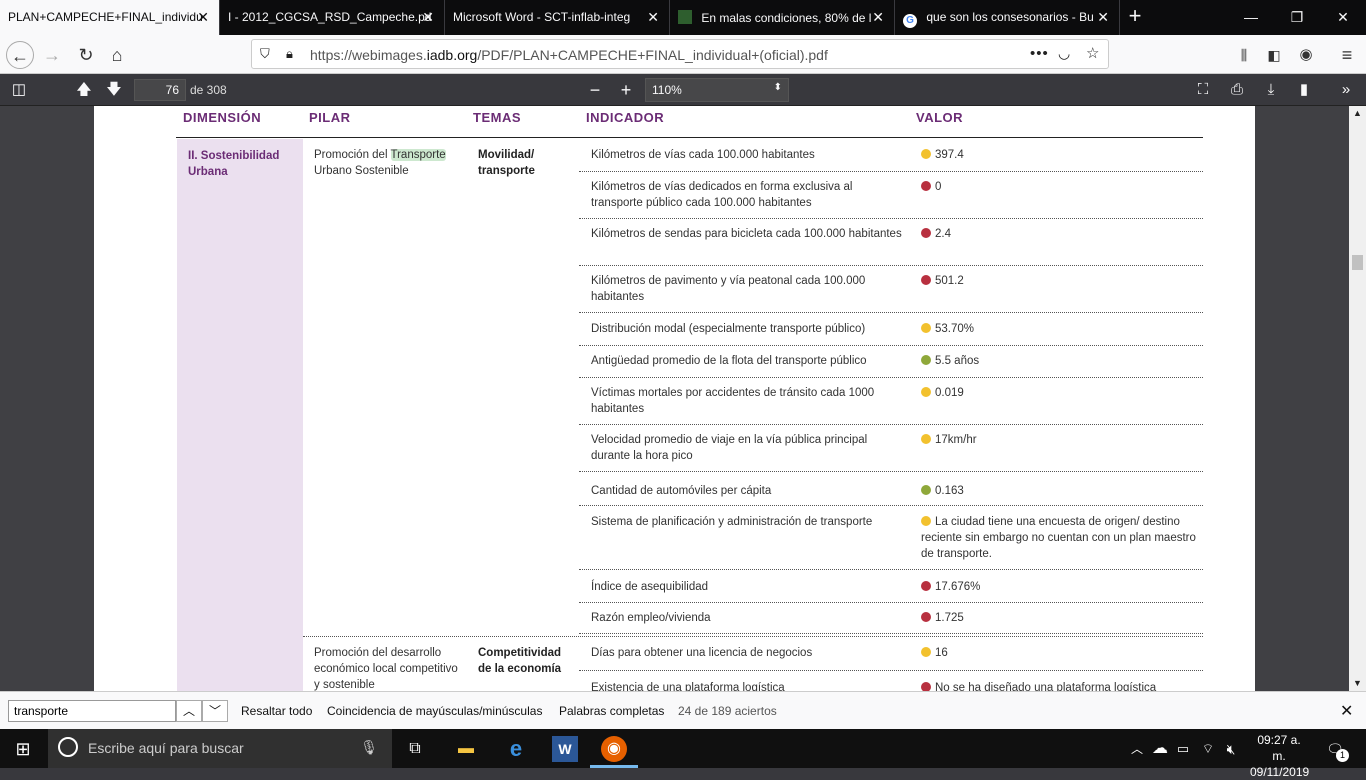 Image resolution: width=1366 pixels, height=780 pixels. I want to click on home-icon: ⌂, so click(117, 55).